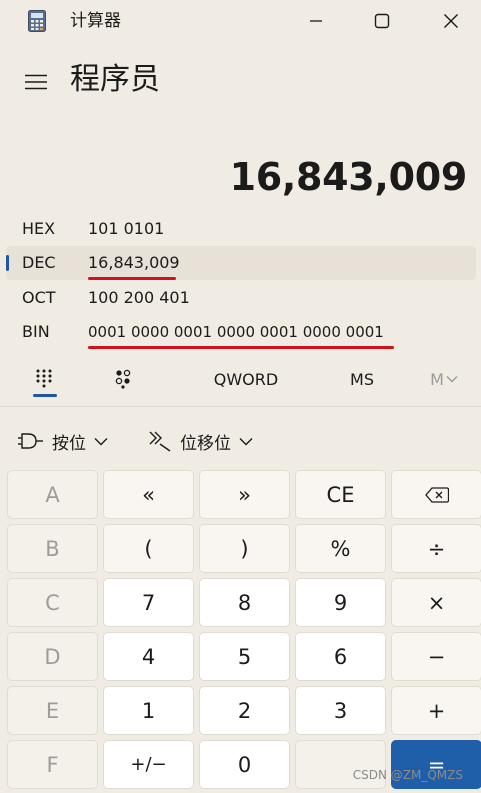 The height and width of the screenshot is (793, 481). What do you see at coordinates (407, 775) in the screenshot?
I see `watermark: CSDN @ZM_QMZS` at bounding box center [407, 775].